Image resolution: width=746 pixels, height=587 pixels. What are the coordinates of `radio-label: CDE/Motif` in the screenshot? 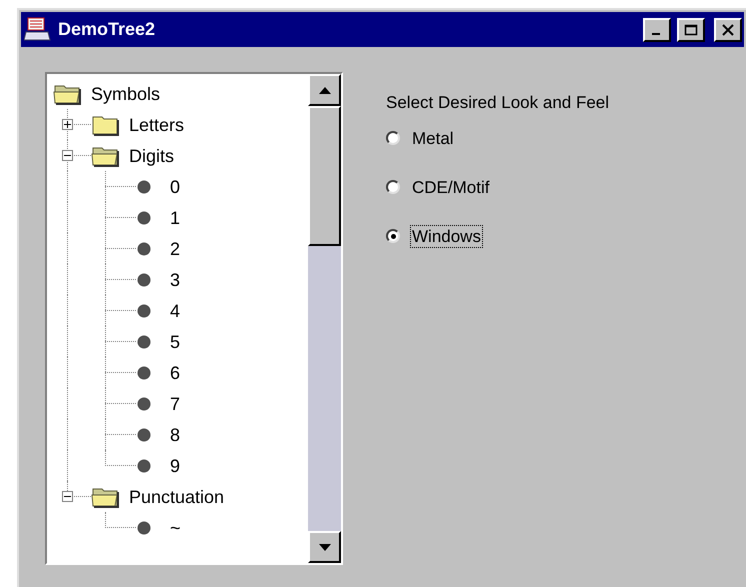 It's located at (451, 187).